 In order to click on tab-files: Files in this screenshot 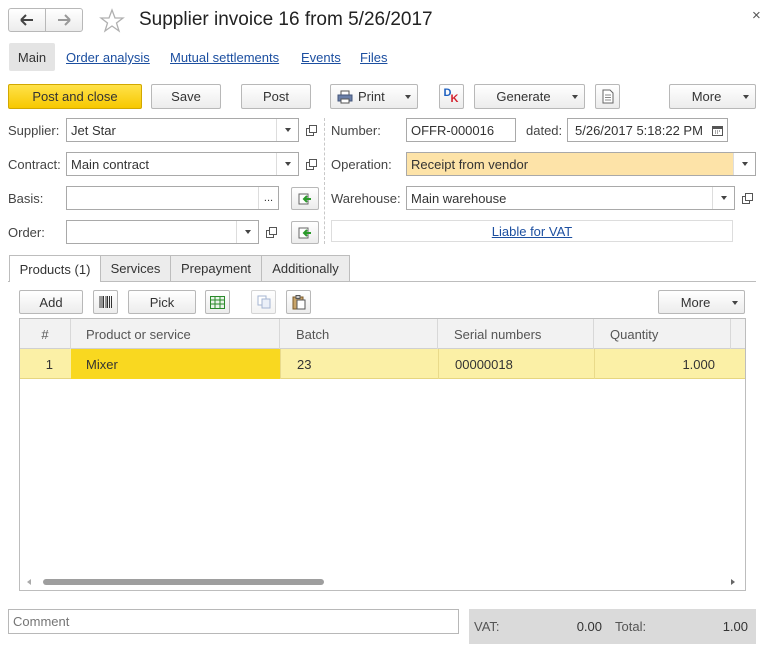, I will do `click(373, 57)`.